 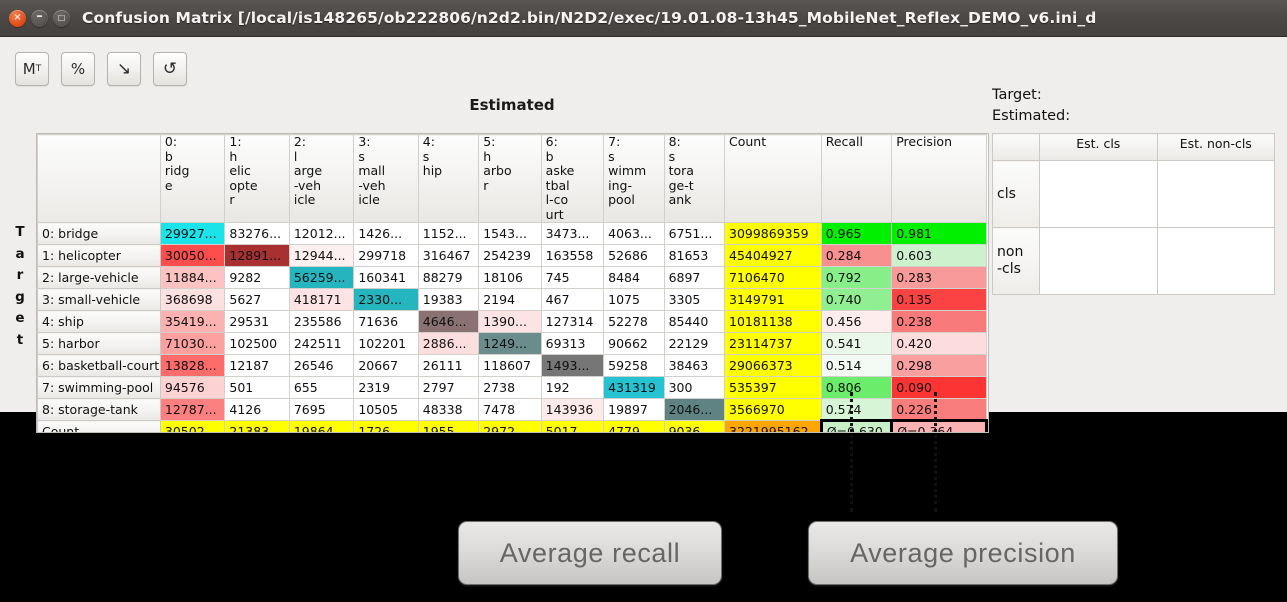 I want to click on matrix-cell: 7695, so click(x=321, y=409).